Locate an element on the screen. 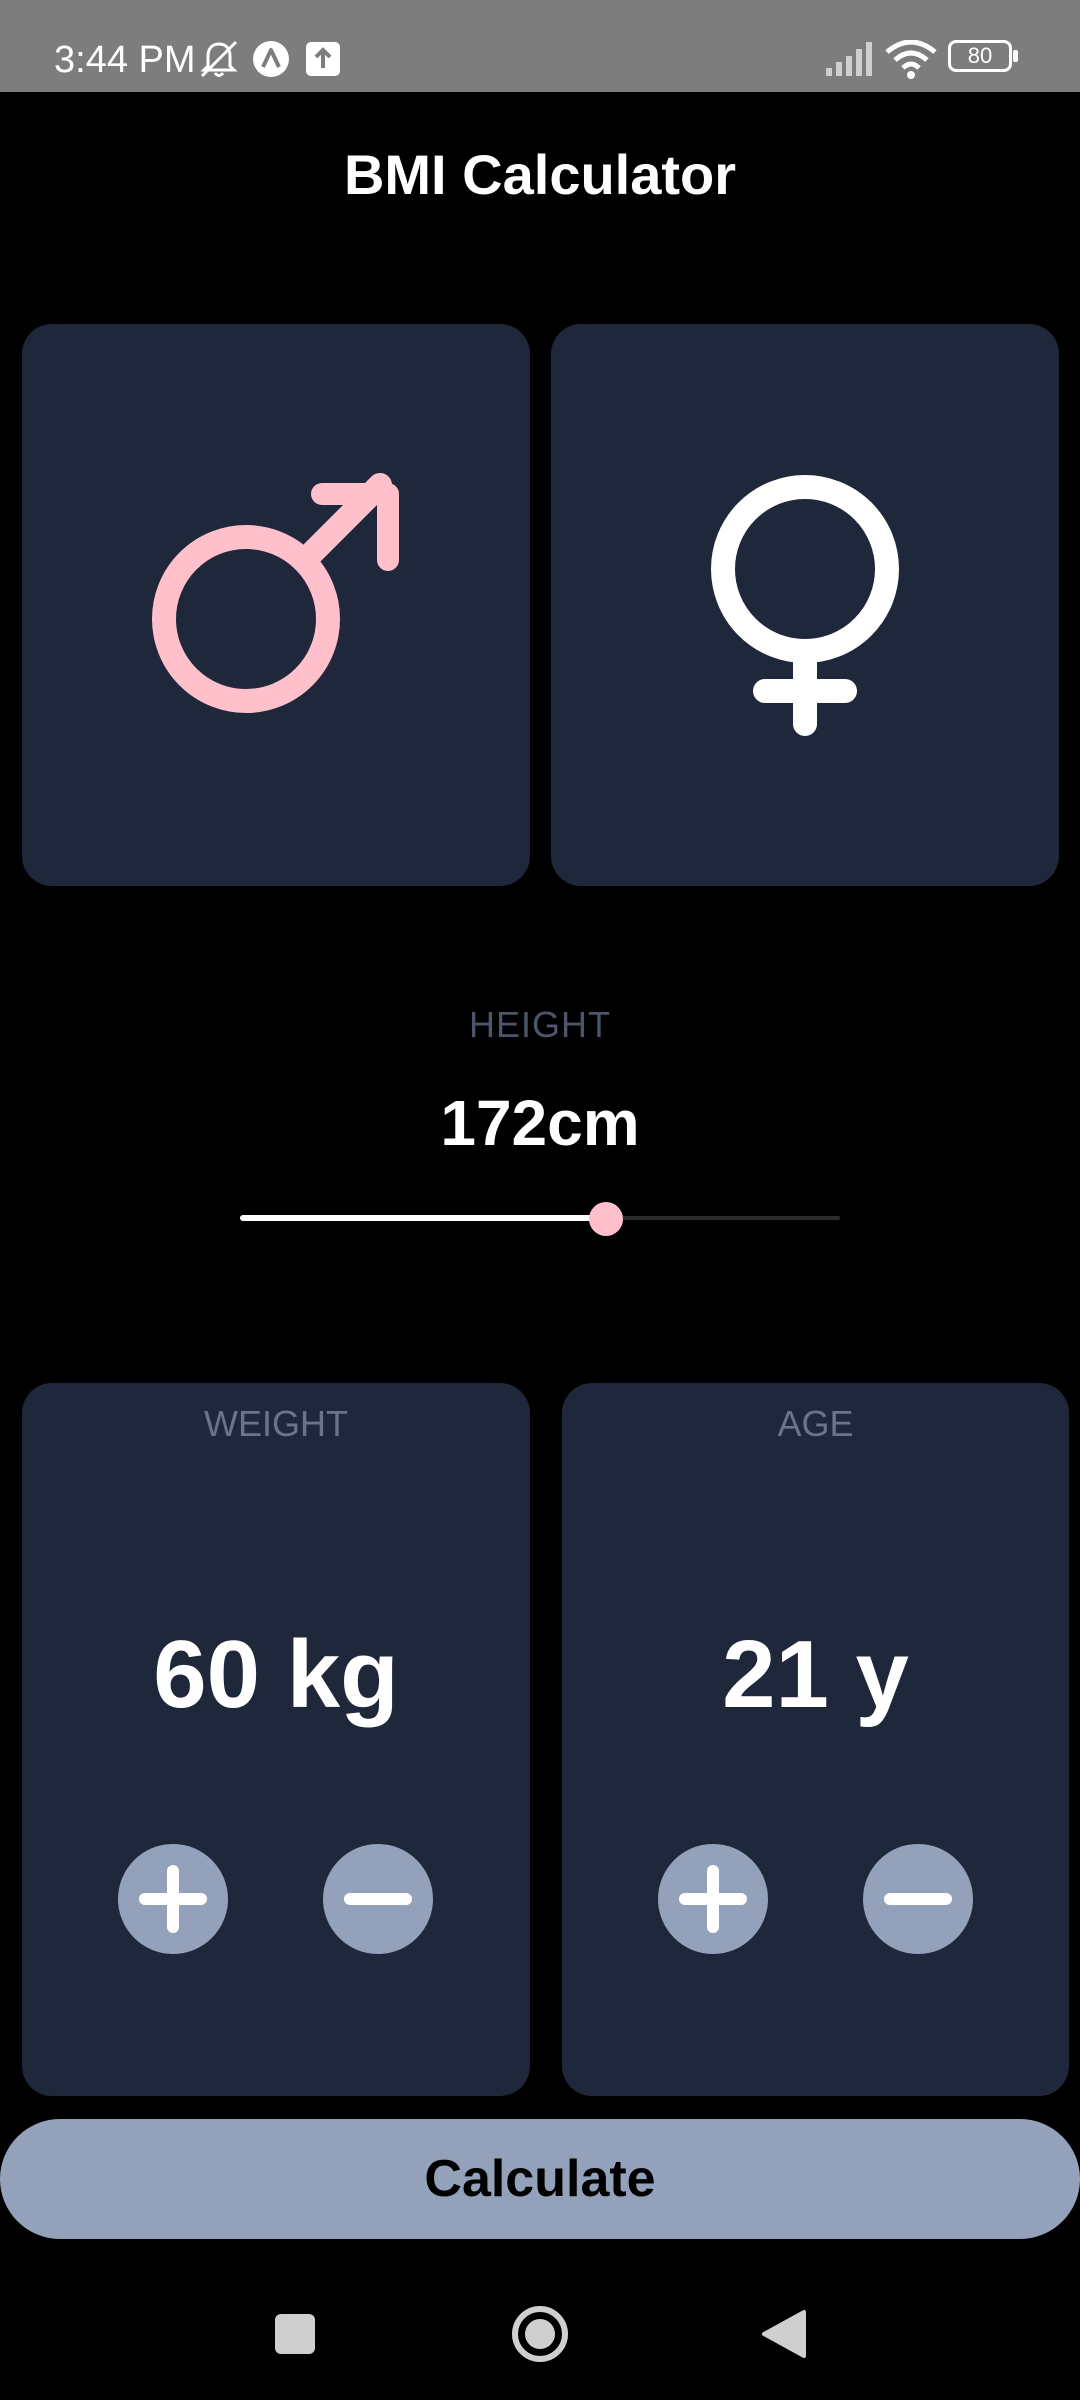 This screenshot has height=2400, width=1080. back-triangle-icon is located at coordinates (784, 2334).